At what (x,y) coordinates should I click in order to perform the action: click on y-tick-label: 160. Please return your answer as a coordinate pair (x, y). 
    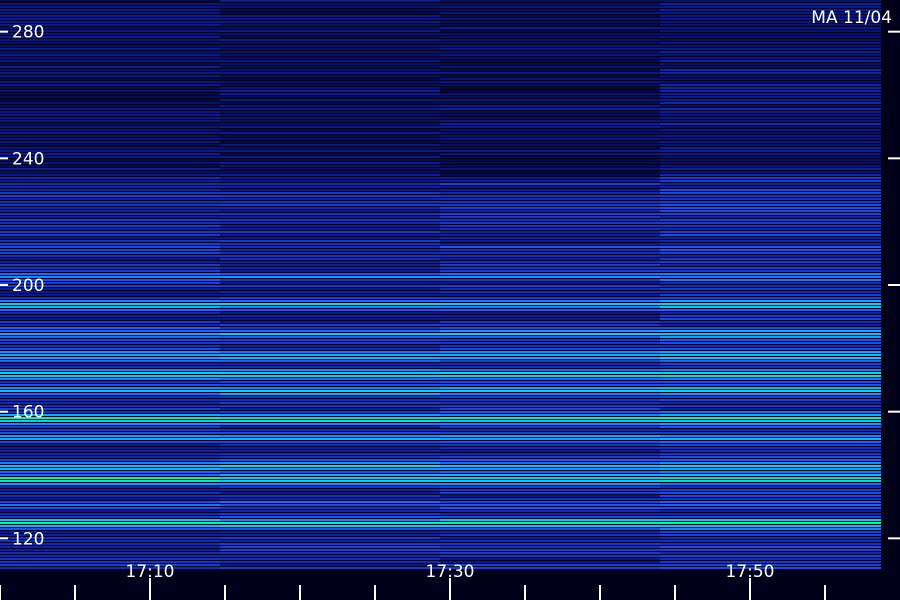
    Looking at the image, I should click on (28, 413).